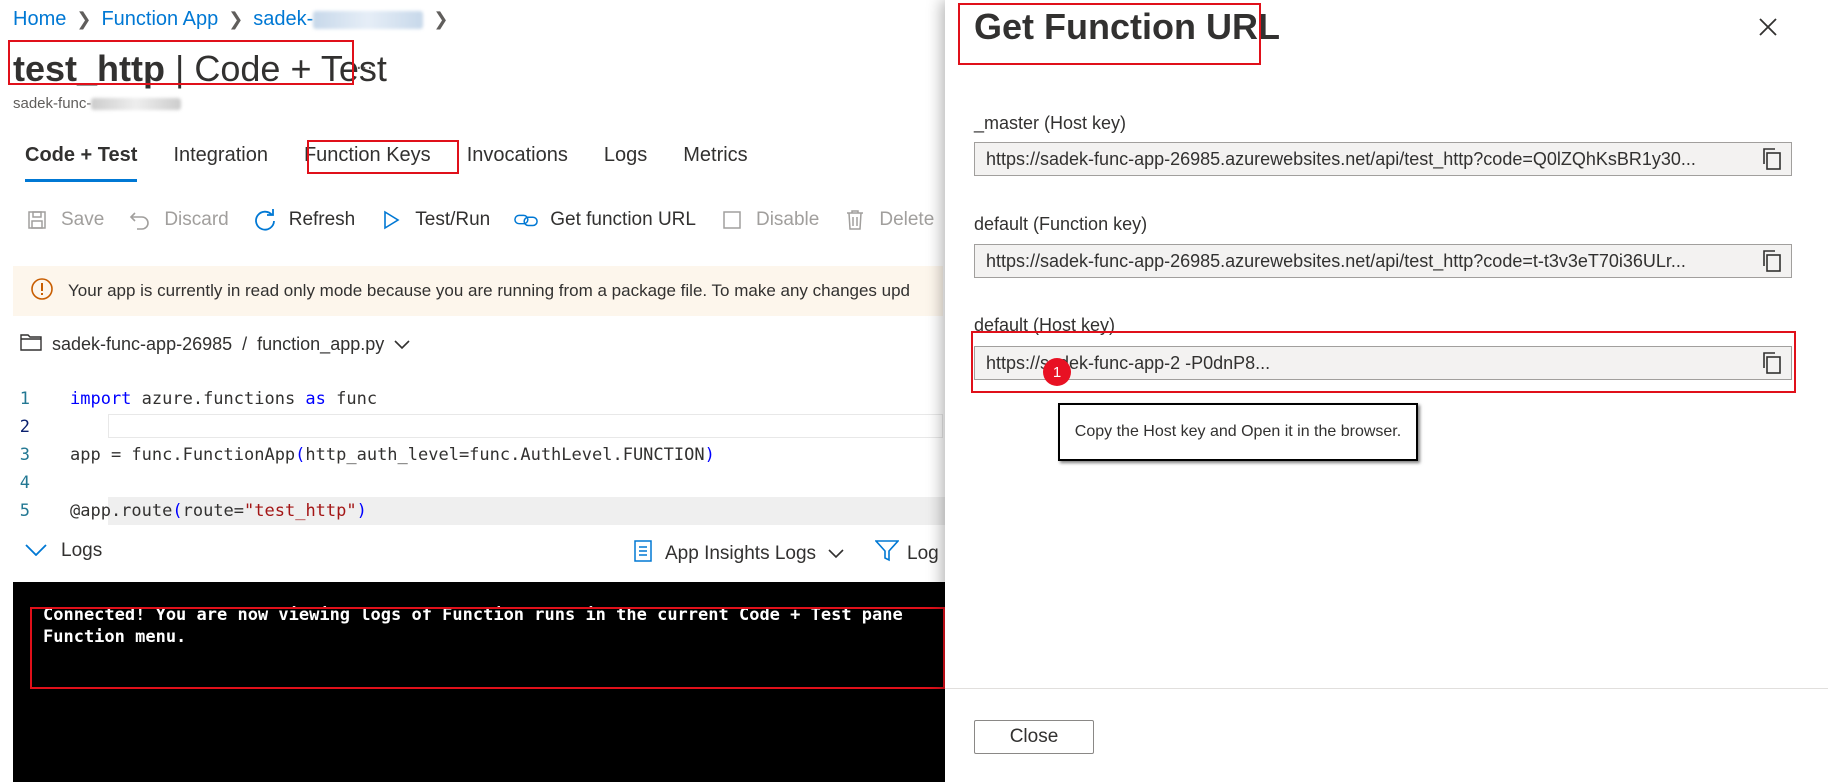 This screenshot has width=1828, height=782. What do you see at coordinates (42, 291) in the screenshot?
I see `info-warning-icon` at bounding box center [42, 291].